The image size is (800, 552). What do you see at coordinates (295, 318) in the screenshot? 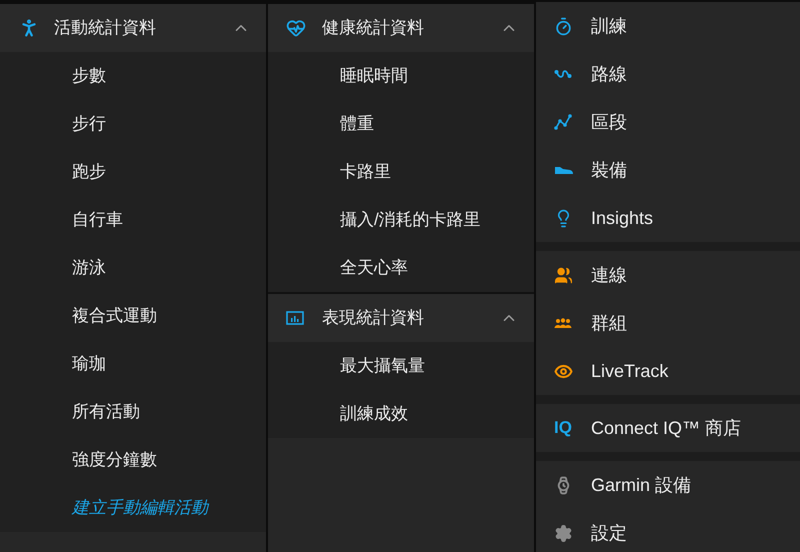
I see `bar-chart-icon` at bounding box center [295, 318].